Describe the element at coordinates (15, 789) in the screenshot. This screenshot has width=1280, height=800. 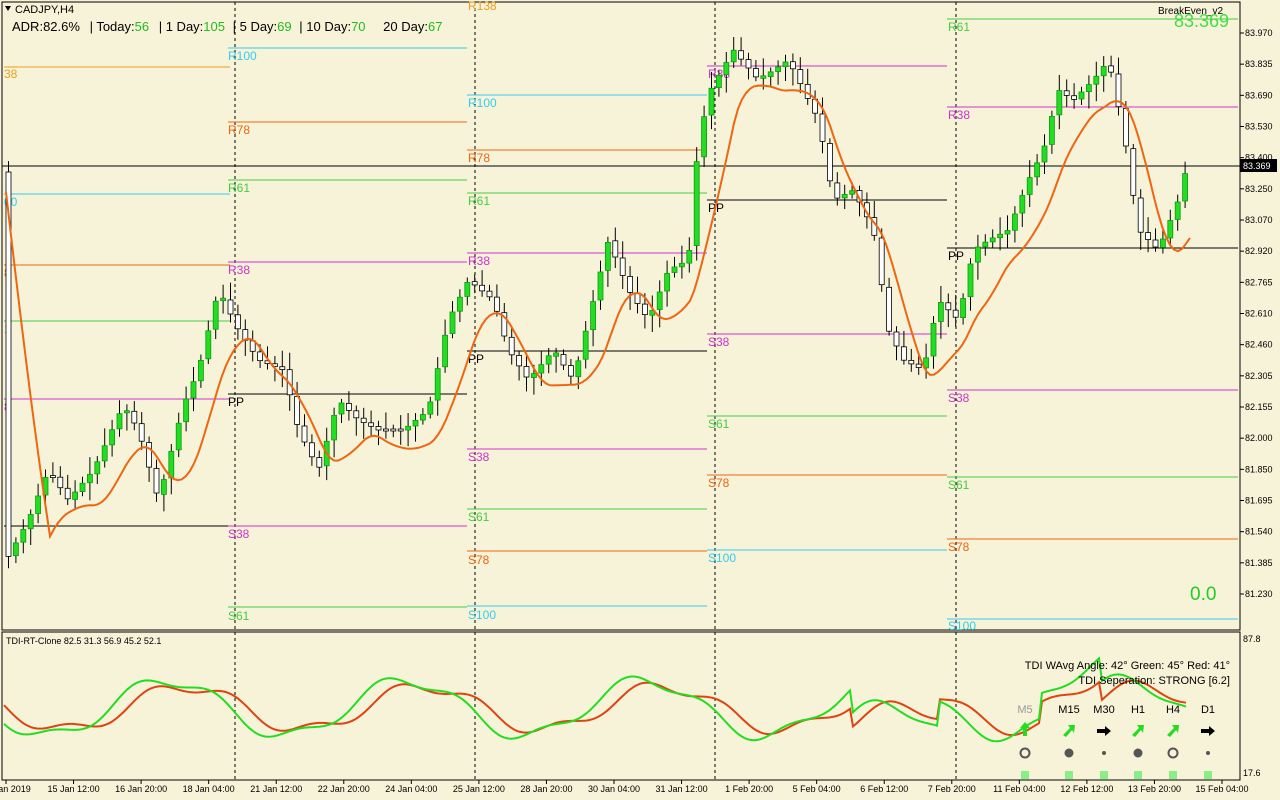
I see `time-tick-label: 14 Jan 2019` at that location.